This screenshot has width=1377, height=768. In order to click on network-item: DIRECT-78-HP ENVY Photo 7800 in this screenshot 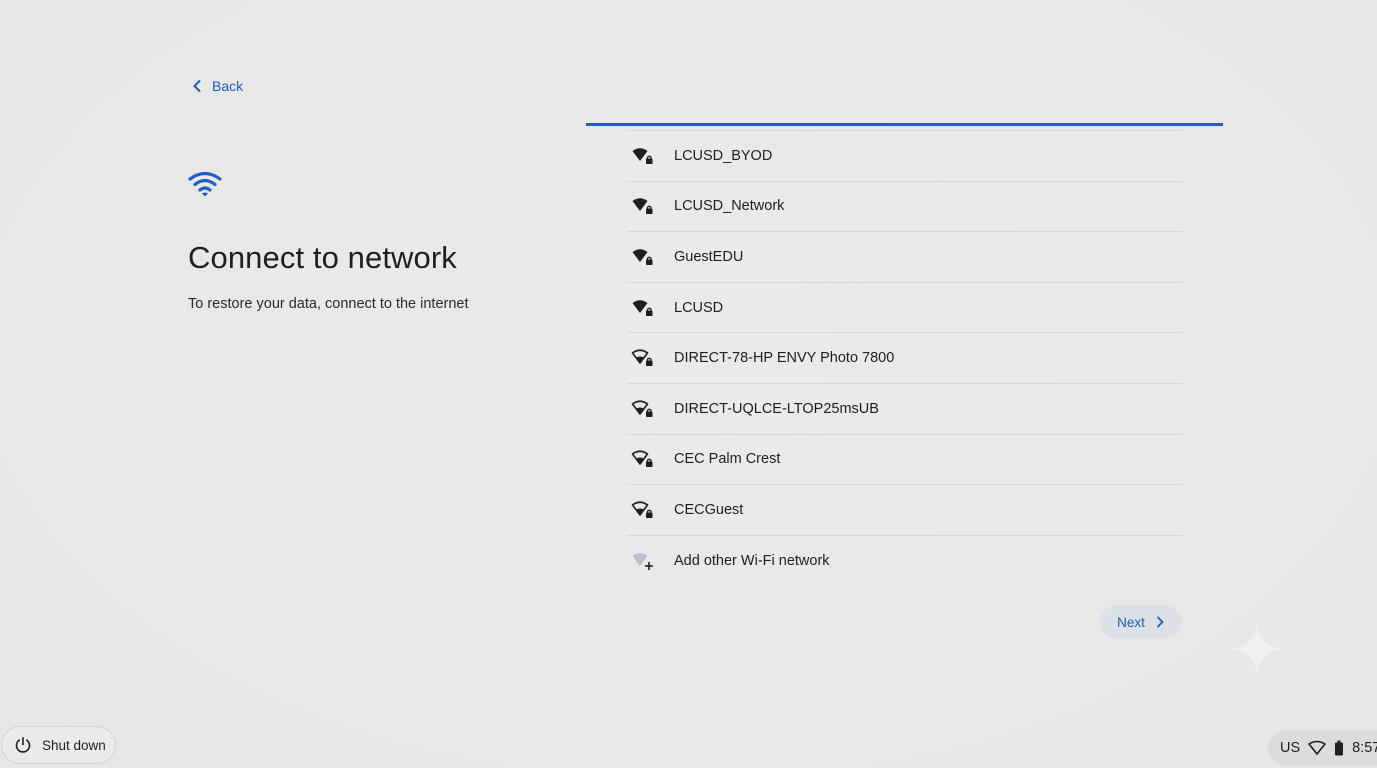, I will do `click(904, 358)`.